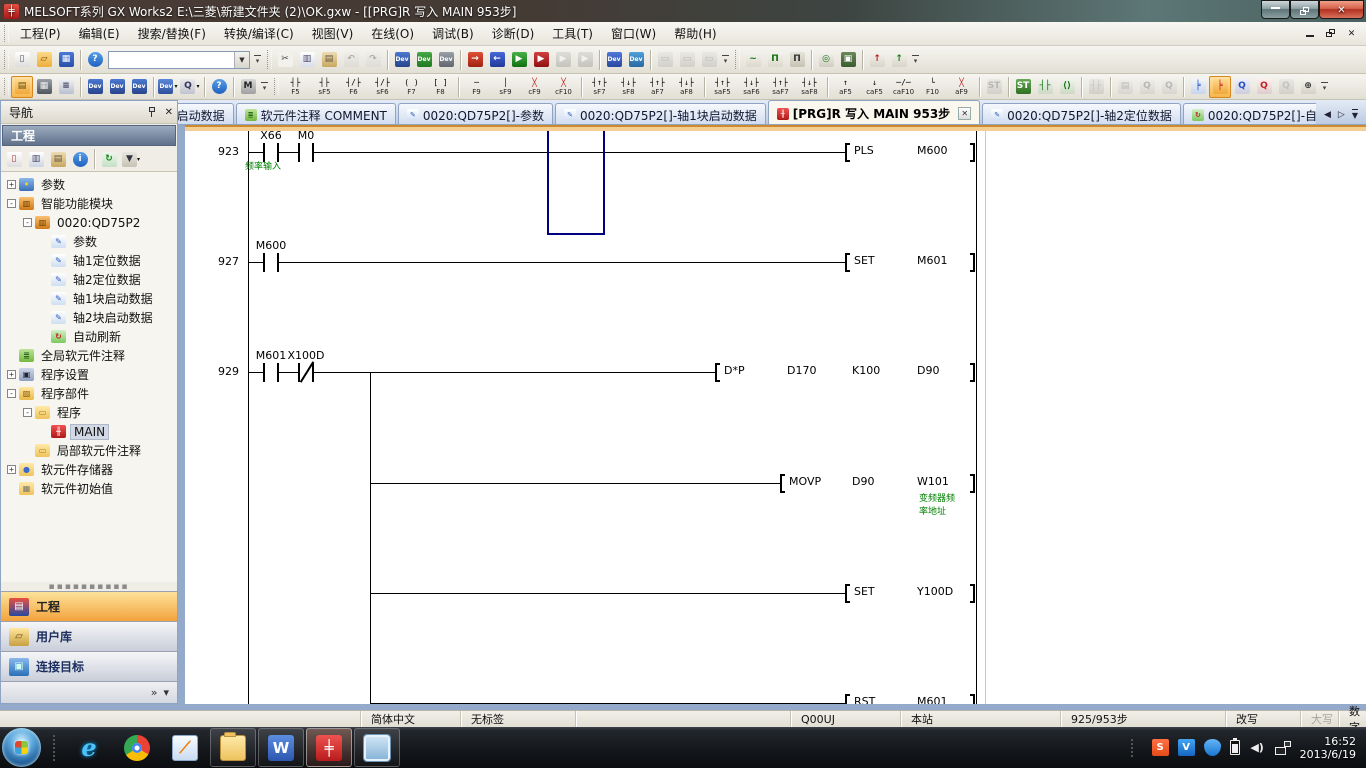 This screenshot has height=768, width=1366. What do you see at coordinates (315, 113) in the screenshot?
I see `tab-软元件注释 COMMENT: ≣ 软元件注释 COMMENT` at bounding box center [315, 113].